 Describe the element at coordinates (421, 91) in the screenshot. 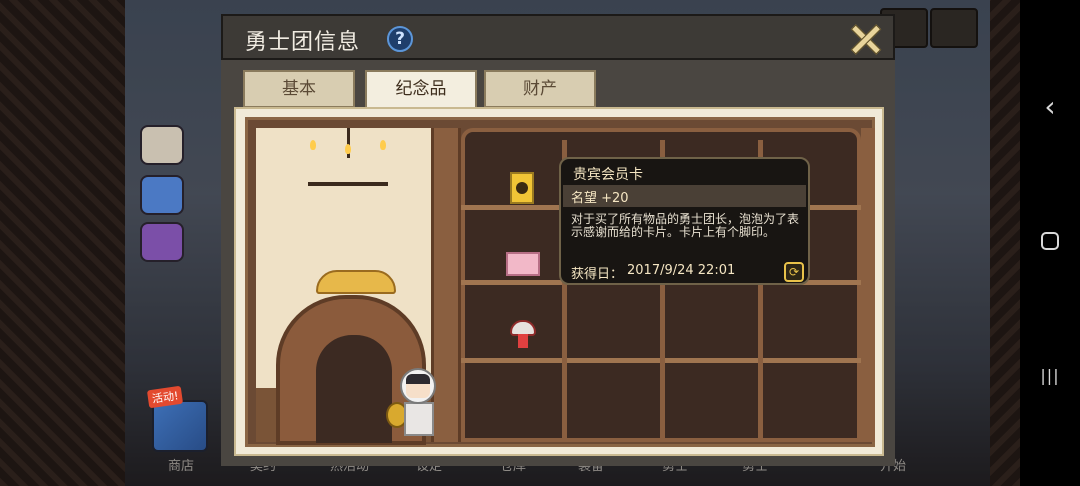

I see `tab-souvenirs: 纪念品` at that location.